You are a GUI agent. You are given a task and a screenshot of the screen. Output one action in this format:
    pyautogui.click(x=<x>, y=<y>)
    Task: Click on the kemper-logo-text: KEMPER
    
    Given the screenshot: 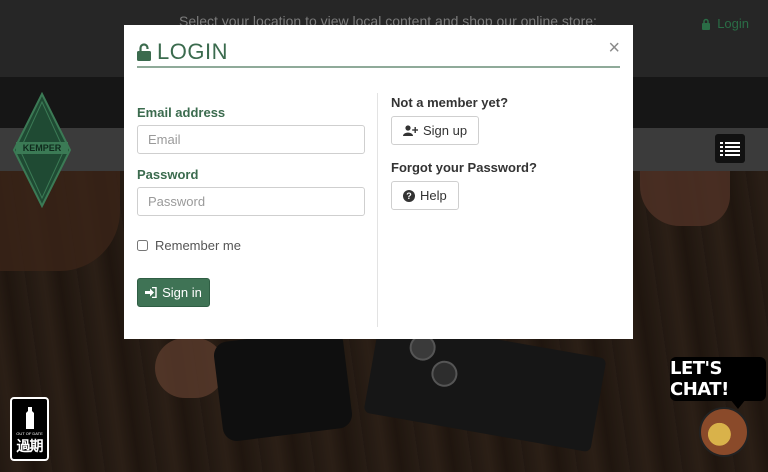 What is the action you would take?
    pyautogui.click(x=42, y=148)
    